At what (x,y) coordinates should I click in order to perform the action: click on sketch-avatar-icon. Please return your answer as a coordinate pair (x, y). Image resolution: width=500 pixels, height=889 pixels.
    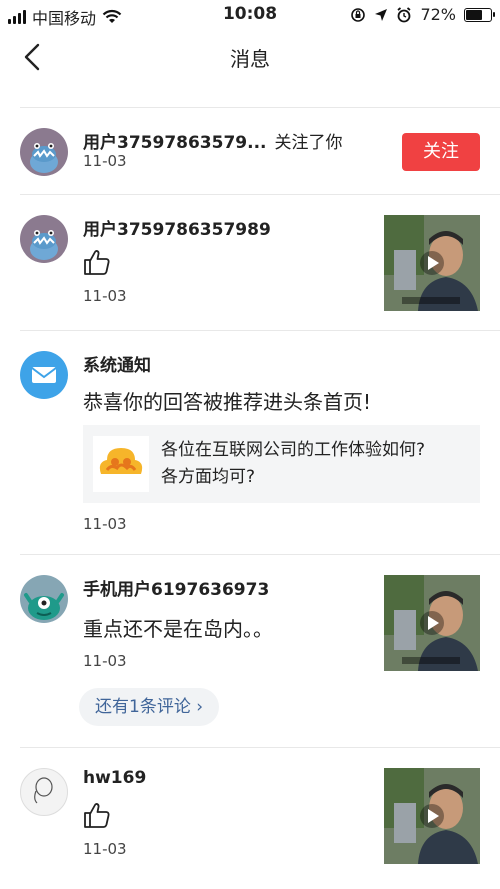
    Looking at the image, I should click on (43, 790).